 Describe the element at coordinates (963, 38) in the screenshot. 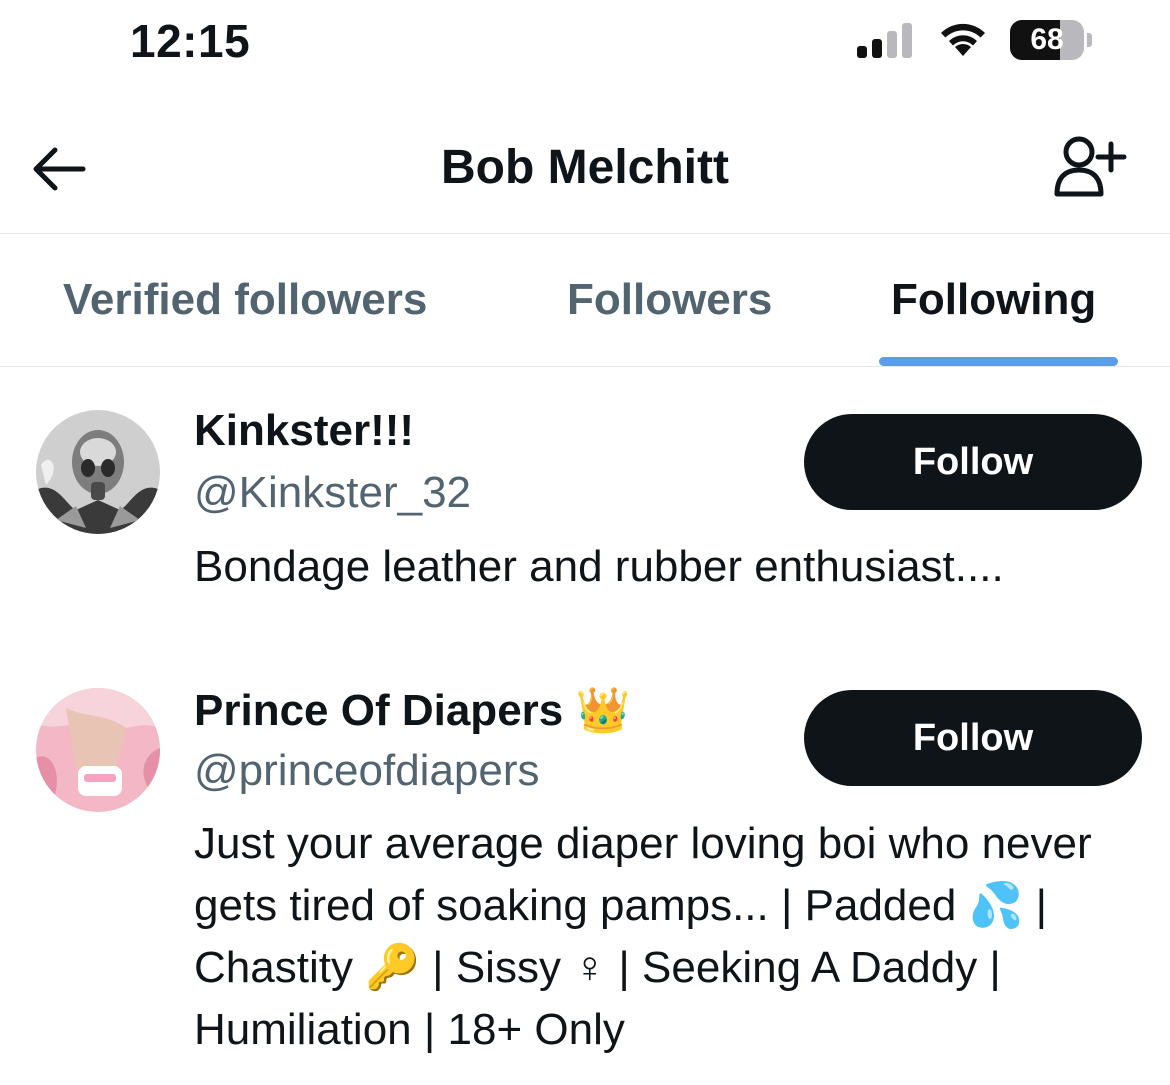

I see `wifi-icon` at that location.